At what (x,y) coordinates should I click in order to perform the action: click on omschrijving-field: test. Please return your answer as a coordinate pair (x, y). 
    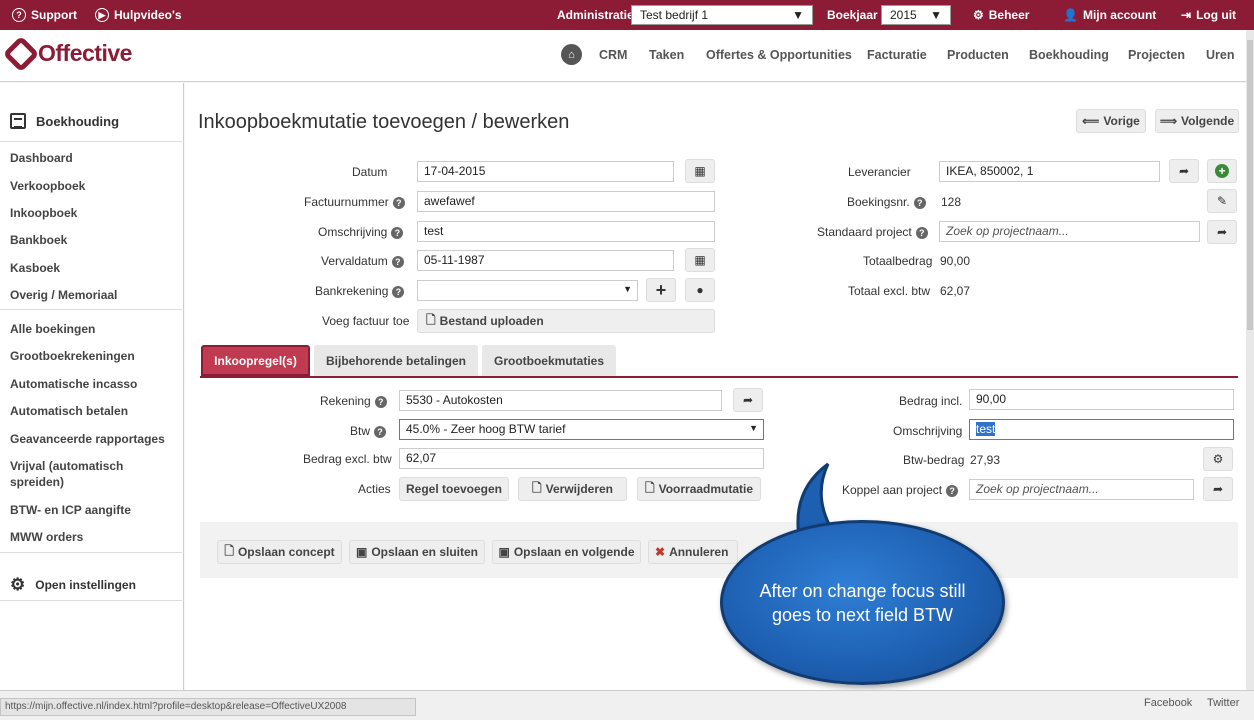
    Looking at the image, I should click on (566, 231).